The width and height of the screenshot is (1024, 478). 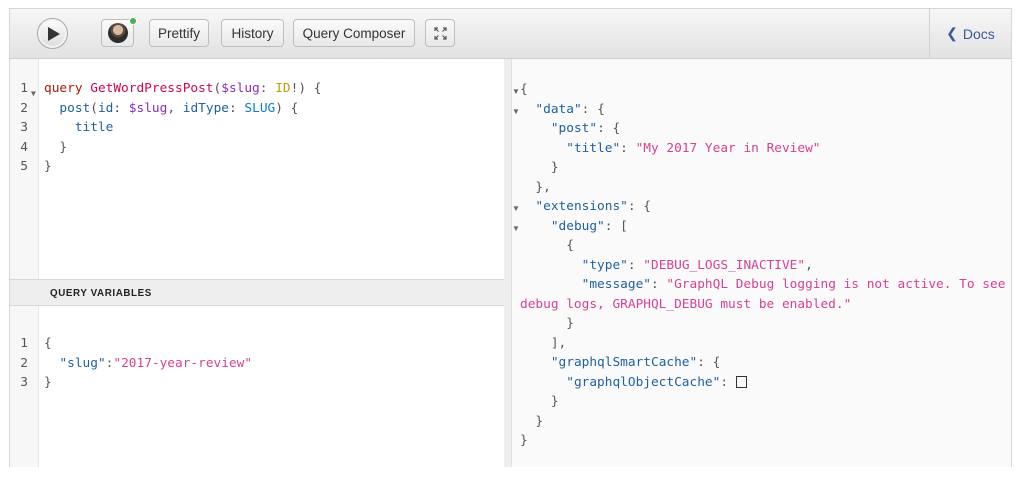 What do you see at coordinates (593, 206) in the screenshot?
I see `result-line: "extensions": {` at bounding box center [593, 206].